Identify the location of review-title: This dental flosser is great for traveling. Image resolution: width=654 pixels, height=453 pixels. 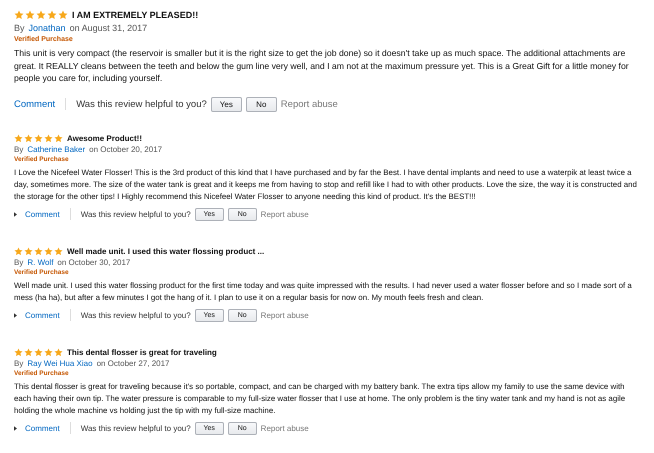
(142, 352).